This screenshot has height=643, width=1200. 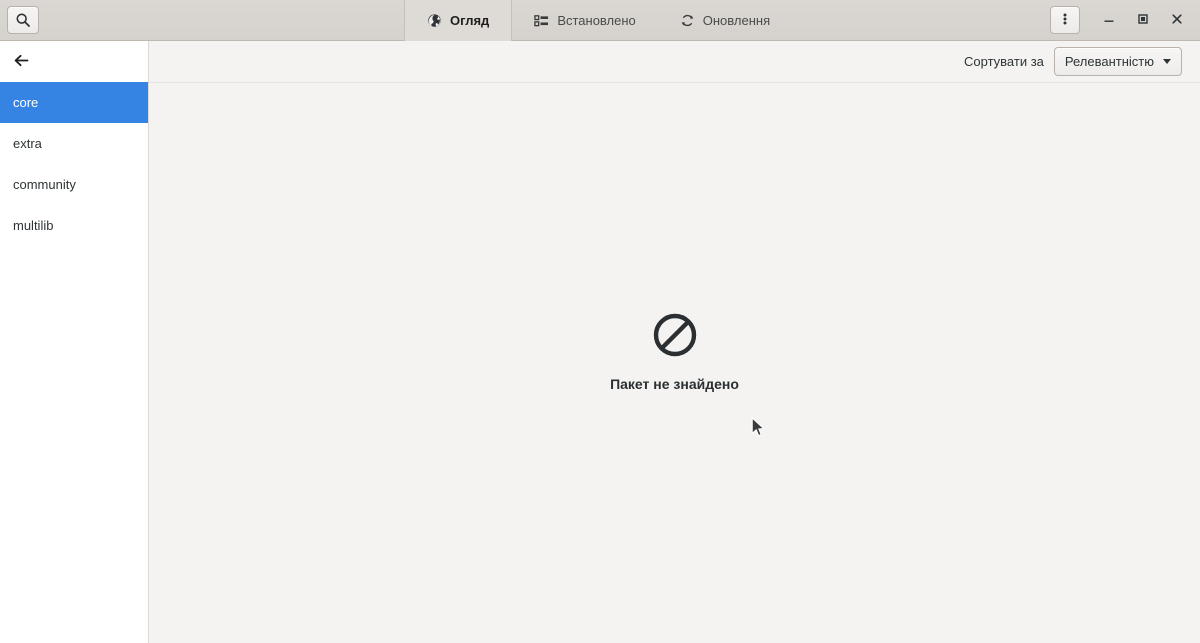 I want to click on minimize-button, so click(x=1109, y=20).